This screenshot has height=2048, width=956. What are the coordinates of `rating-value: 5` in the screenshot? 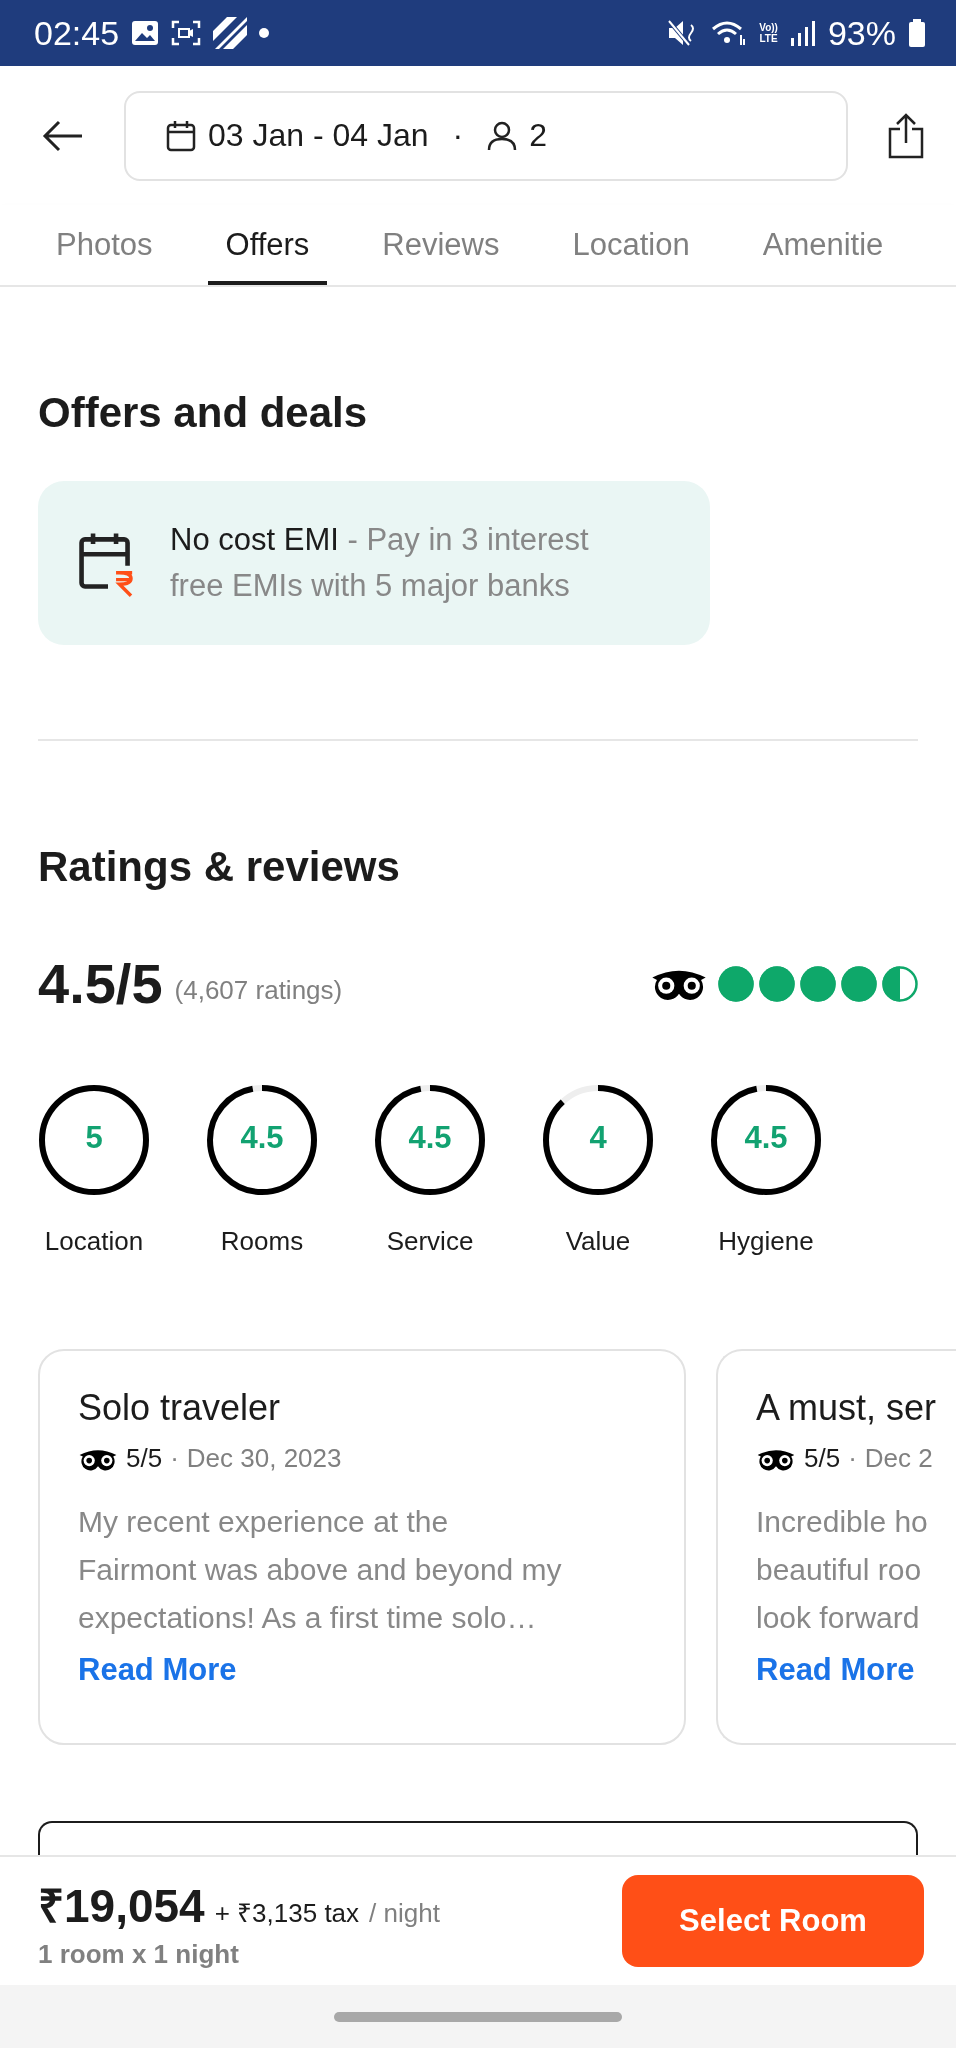 It's located at (94, 1138).